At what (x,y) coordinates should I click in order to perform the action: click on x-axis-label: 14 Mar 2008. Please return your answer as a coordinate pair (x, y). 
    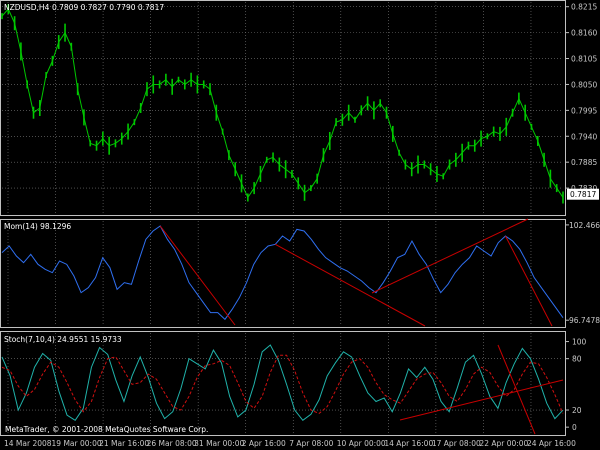
    Looking at the image, I should click on (28, 443).